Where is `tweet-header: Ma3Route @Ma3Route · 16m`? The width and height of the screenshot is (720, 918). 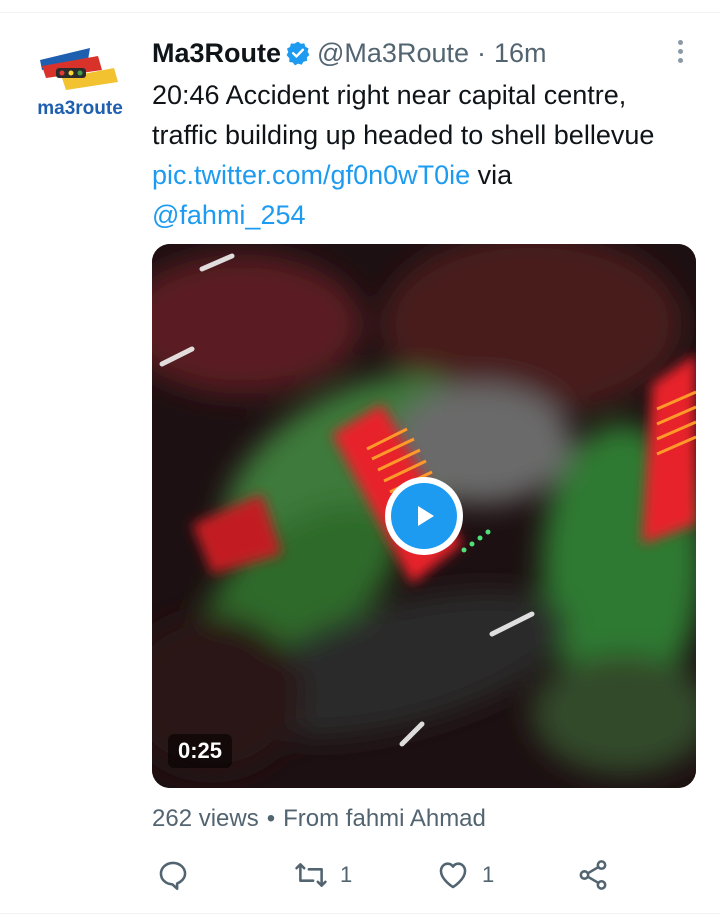 tweet-header: Ma3Route @Ma3Route · 16m is located at coordinates (349, 53).